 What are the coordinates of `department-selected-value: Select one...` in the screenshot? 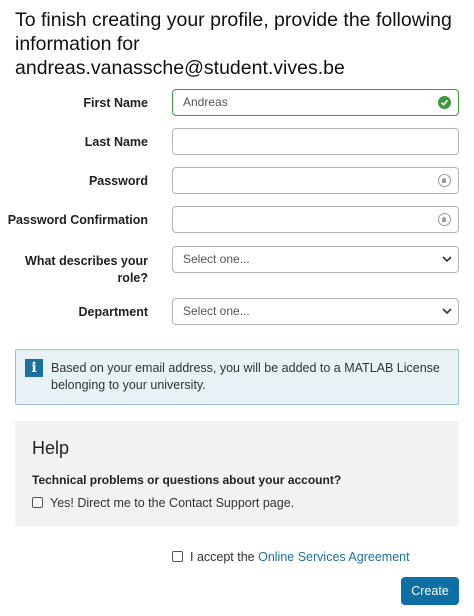 It's located at (216, 311).